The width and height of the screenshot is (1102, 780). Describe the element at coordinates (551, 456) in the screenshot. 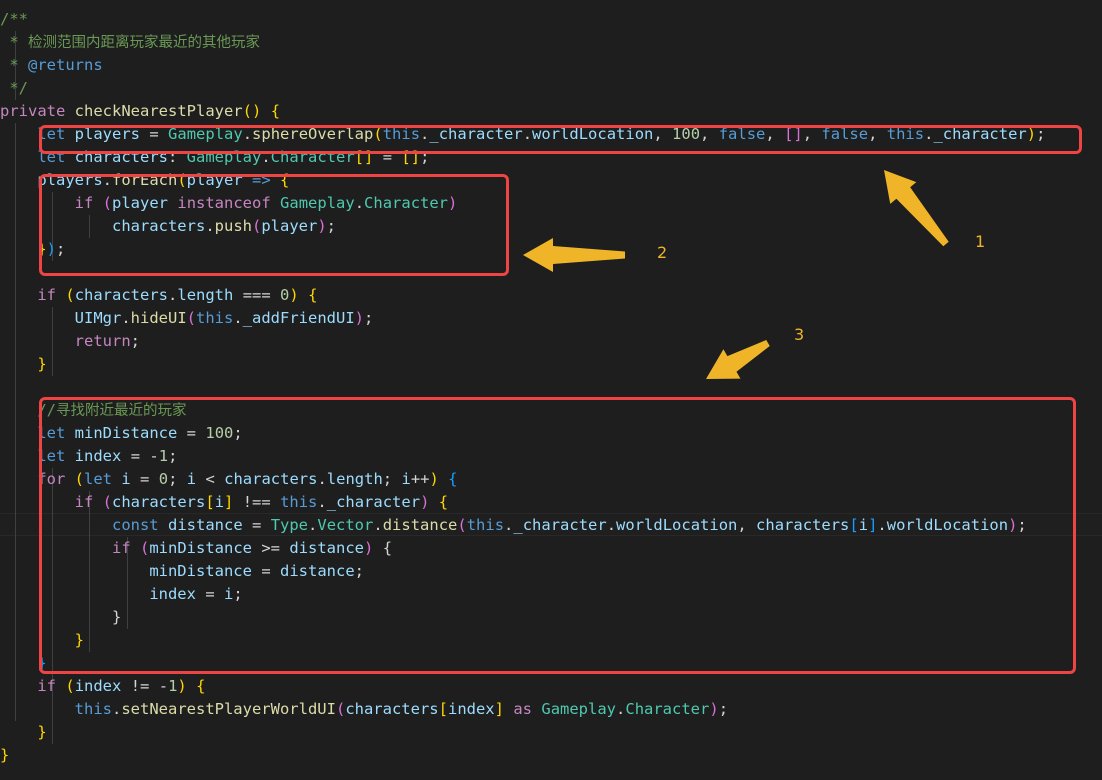

I see `code-line: let index = -1;` at that location.